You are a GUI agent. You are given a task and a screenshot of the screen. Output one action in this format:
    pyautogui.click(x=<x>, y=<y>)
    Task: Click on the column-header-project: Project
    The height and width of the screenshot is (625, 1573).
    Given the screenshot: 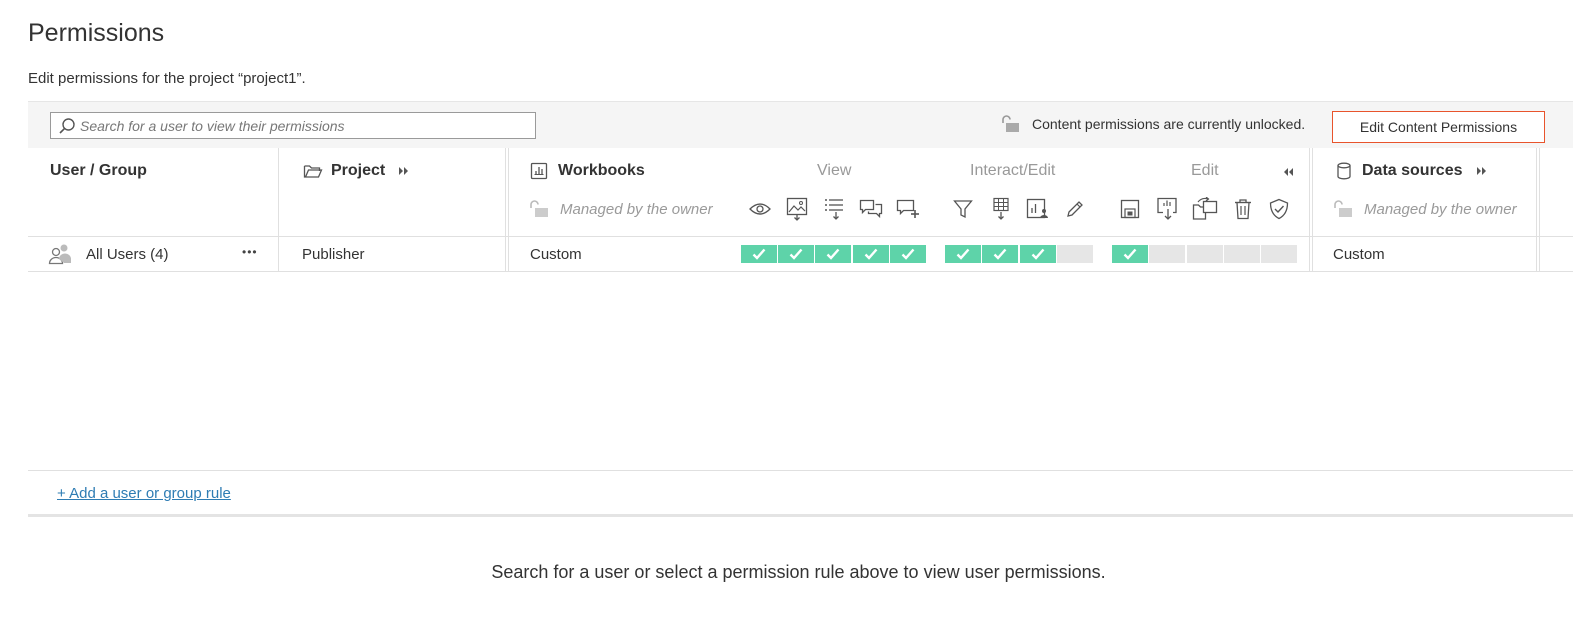 What is the action you would take?
    pyautogui.click(x=357, y=171)
    